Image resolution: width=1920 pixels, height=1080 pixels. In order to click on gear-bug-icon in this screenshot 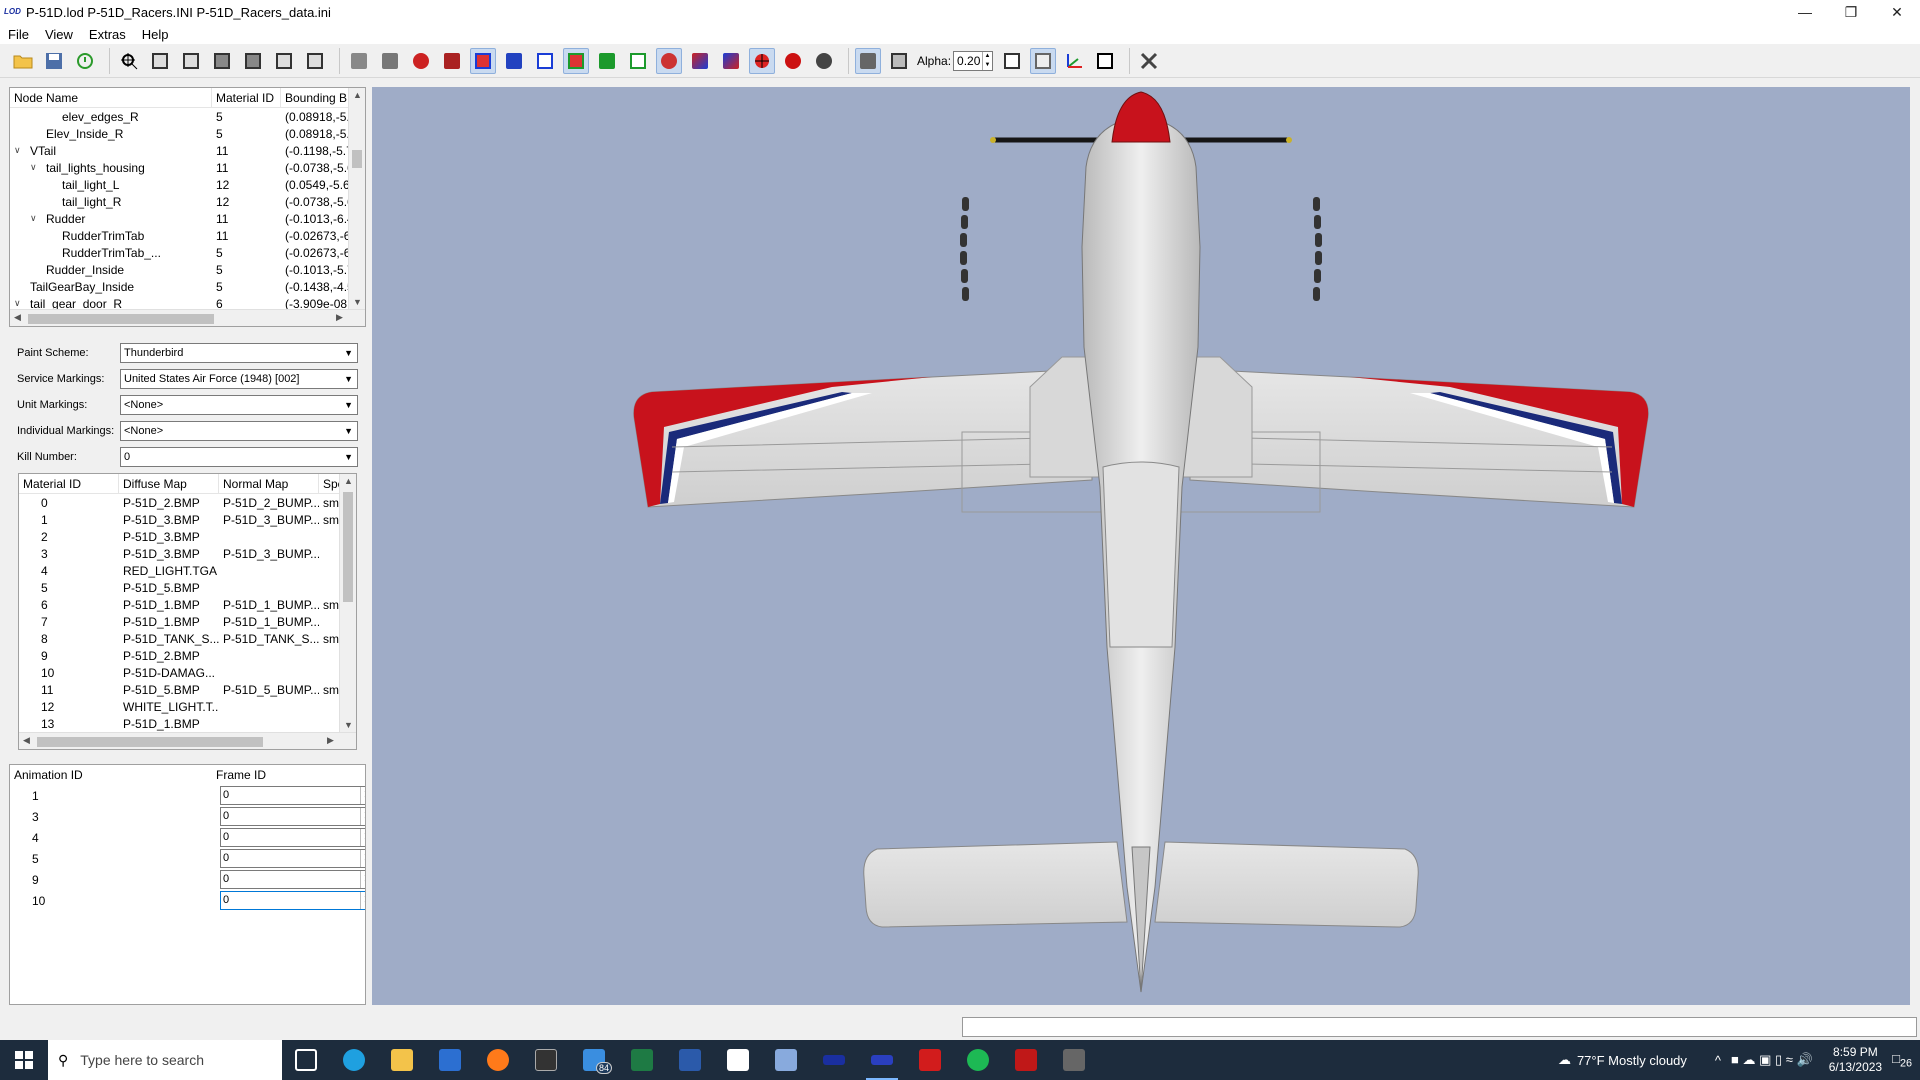, I will do `click(824, 61)`.